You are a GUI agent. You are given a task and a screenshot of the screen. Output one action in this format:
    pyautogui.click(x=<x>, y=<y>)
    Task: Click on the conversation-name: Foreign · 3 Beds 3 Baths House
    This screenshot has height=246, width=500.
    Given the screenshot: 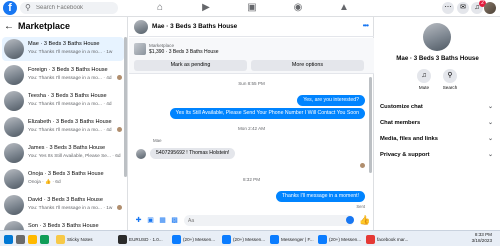 What is the action you would take?
    pyautogui.click(x=68, y=70)
    